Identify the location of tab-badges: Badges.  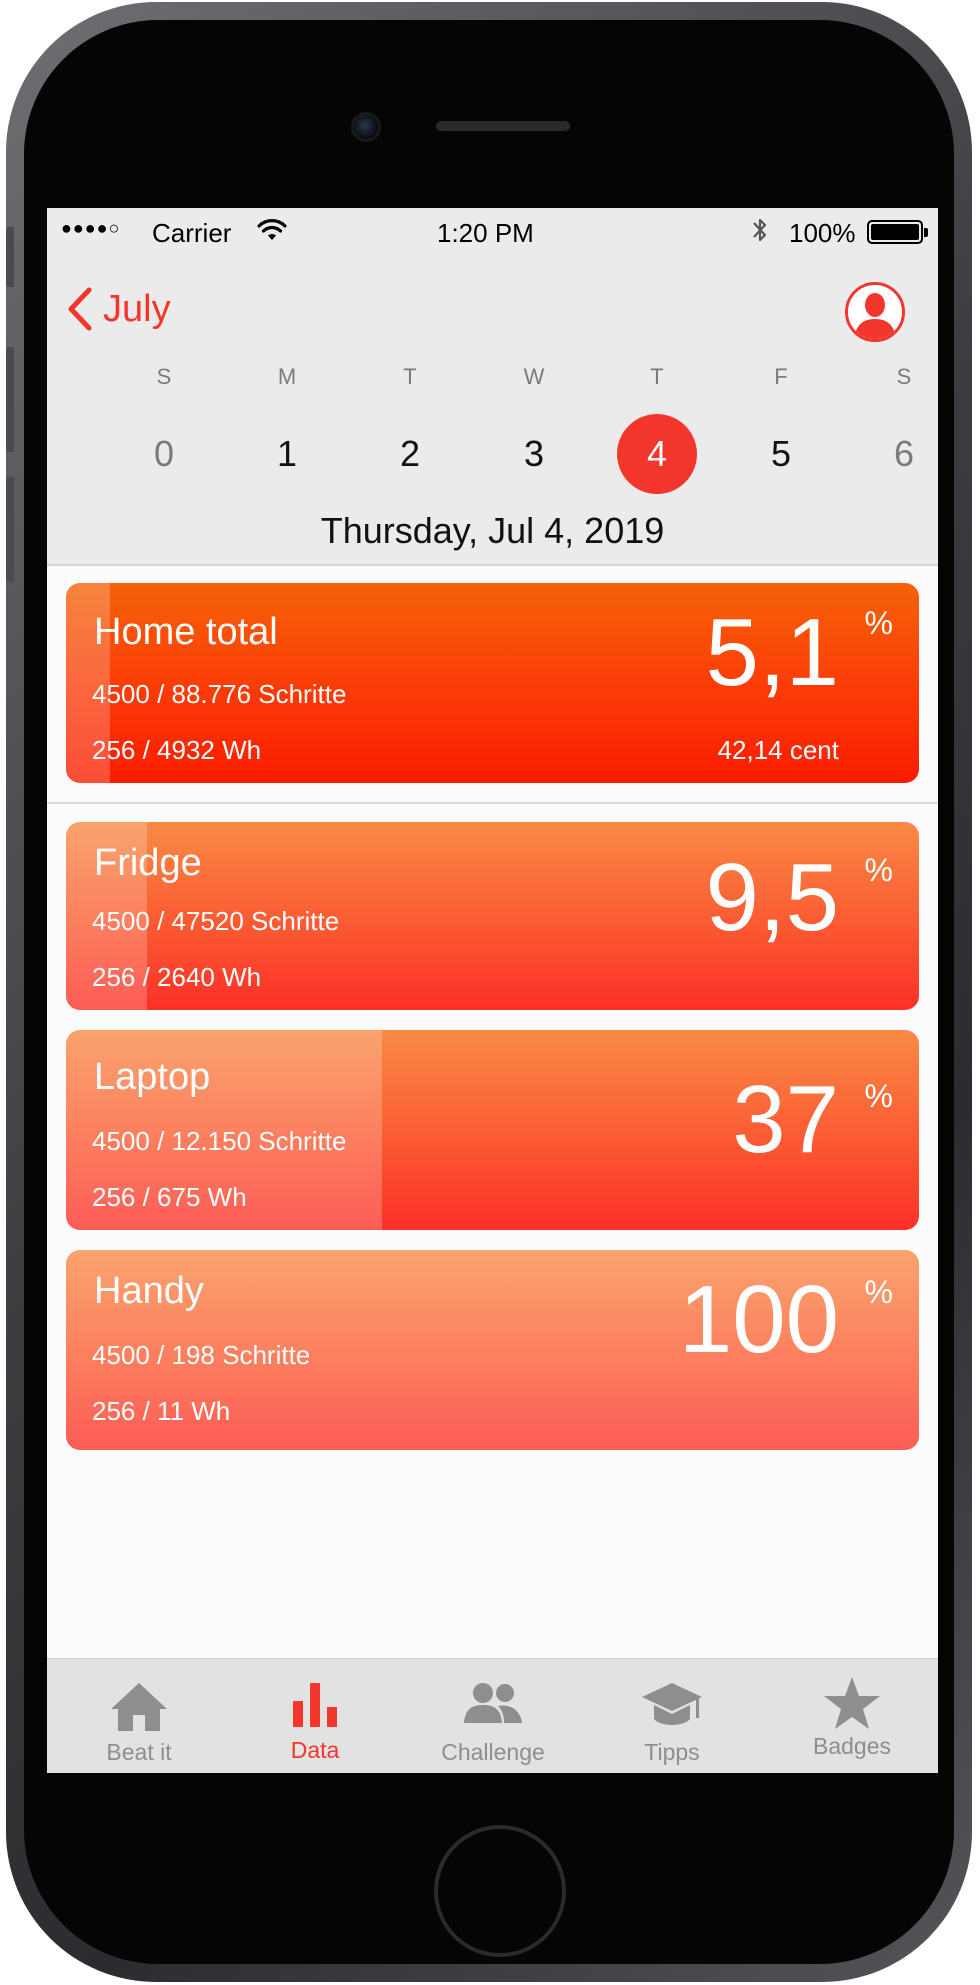
(852, 1716).